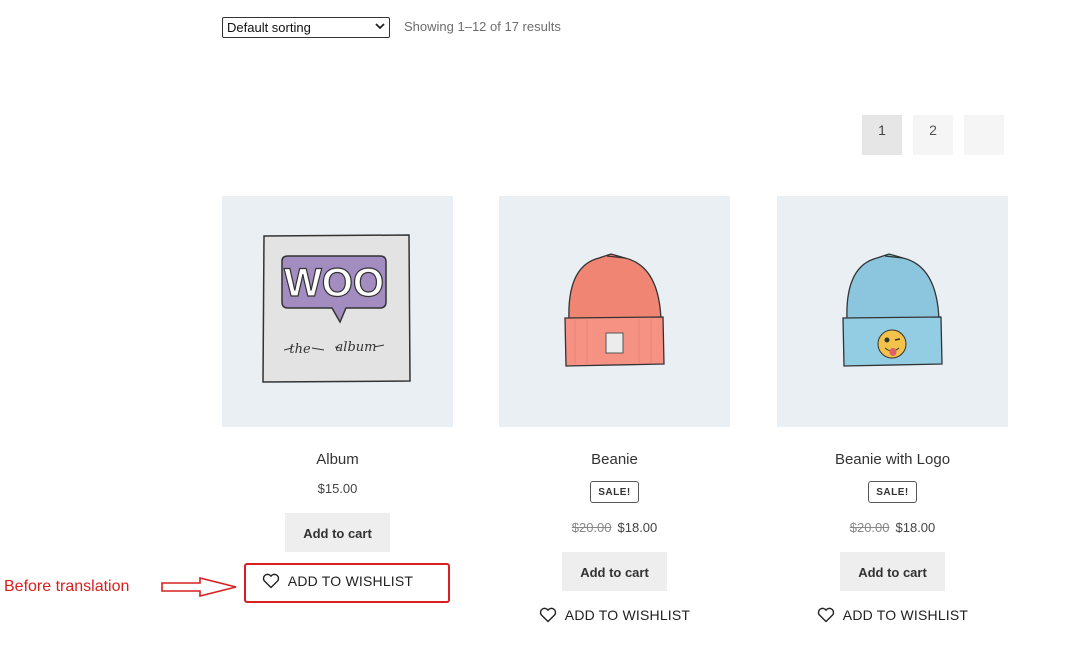  I want to click on page-2-button: 2, so click(933, 135).